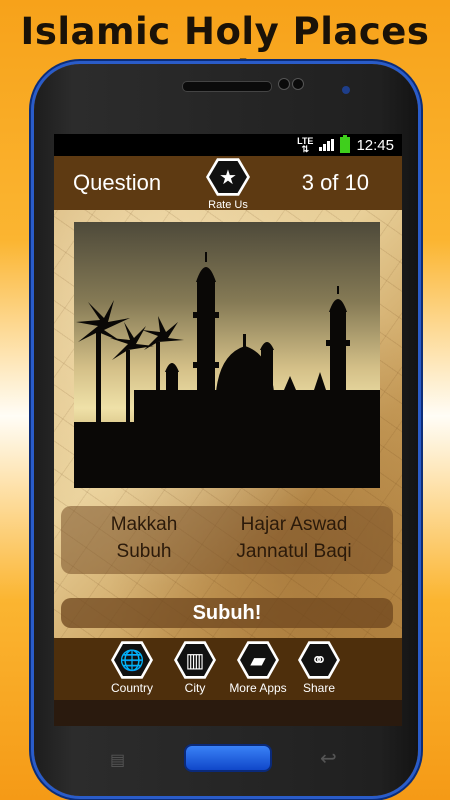 This screenshot has width=450, height=800. Describe the element at coordinates (132, 688) in the screenshot. I see `country-label: Country` at that location.